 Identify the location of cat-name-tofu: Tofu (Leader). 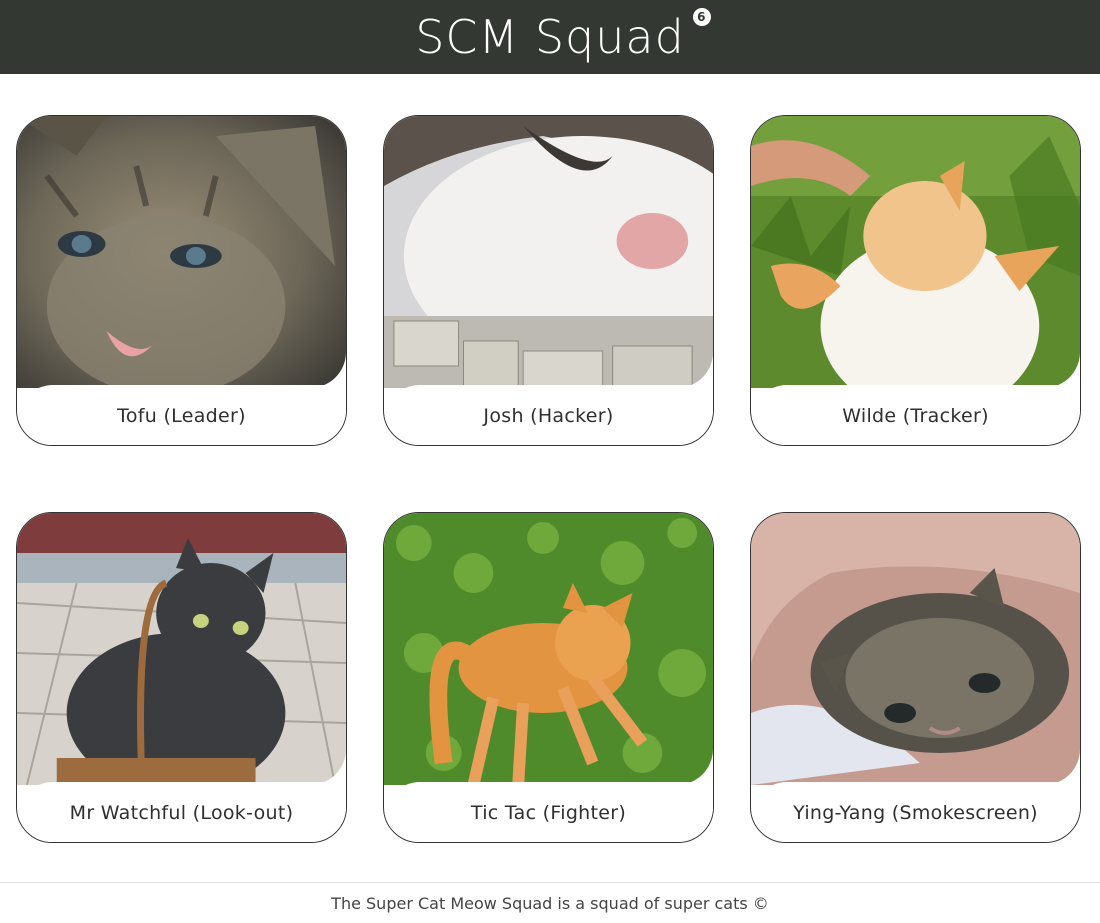
(181, 415).